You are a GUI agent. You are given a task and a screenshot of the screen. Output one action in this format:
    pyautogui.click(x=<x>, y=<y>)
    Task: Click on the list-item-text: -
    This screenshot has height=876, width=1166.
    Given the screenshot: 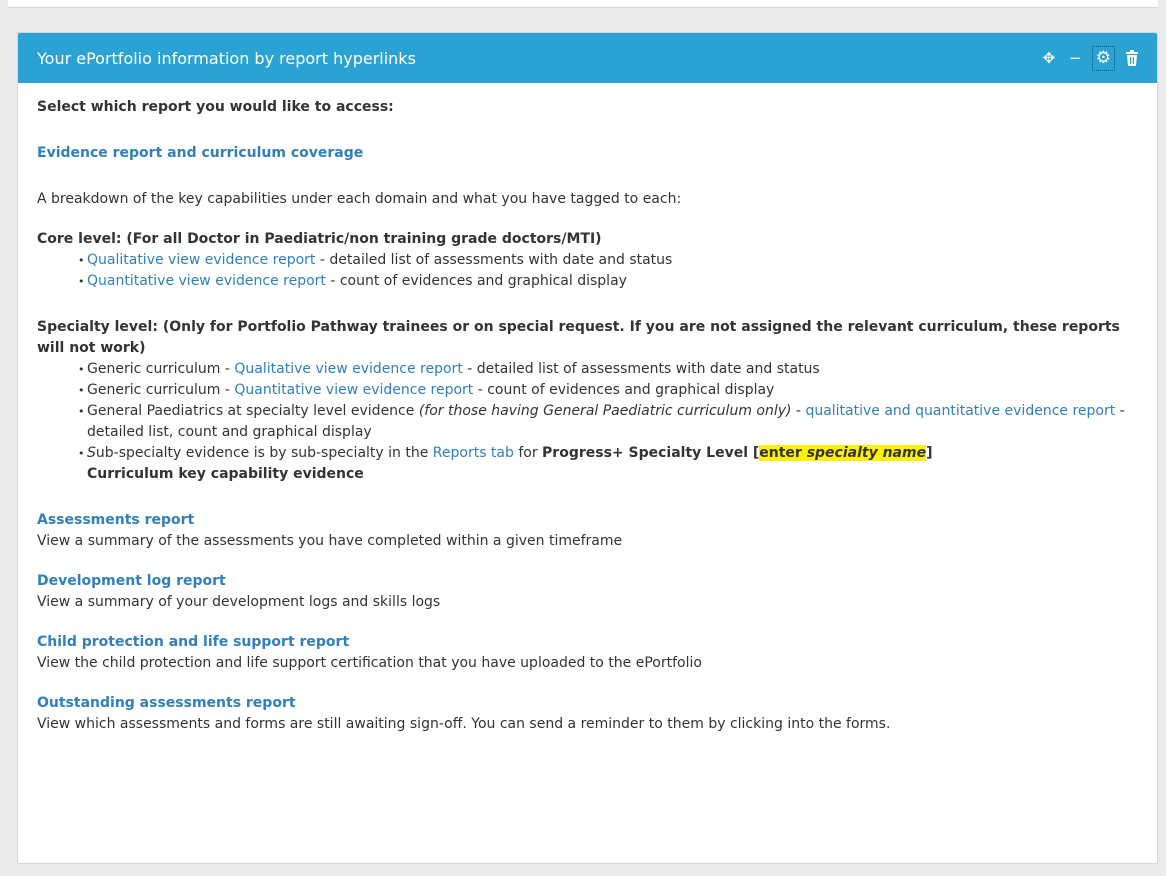 What is the action you would take?
    pyautogui.click(x=798, y=411)
    